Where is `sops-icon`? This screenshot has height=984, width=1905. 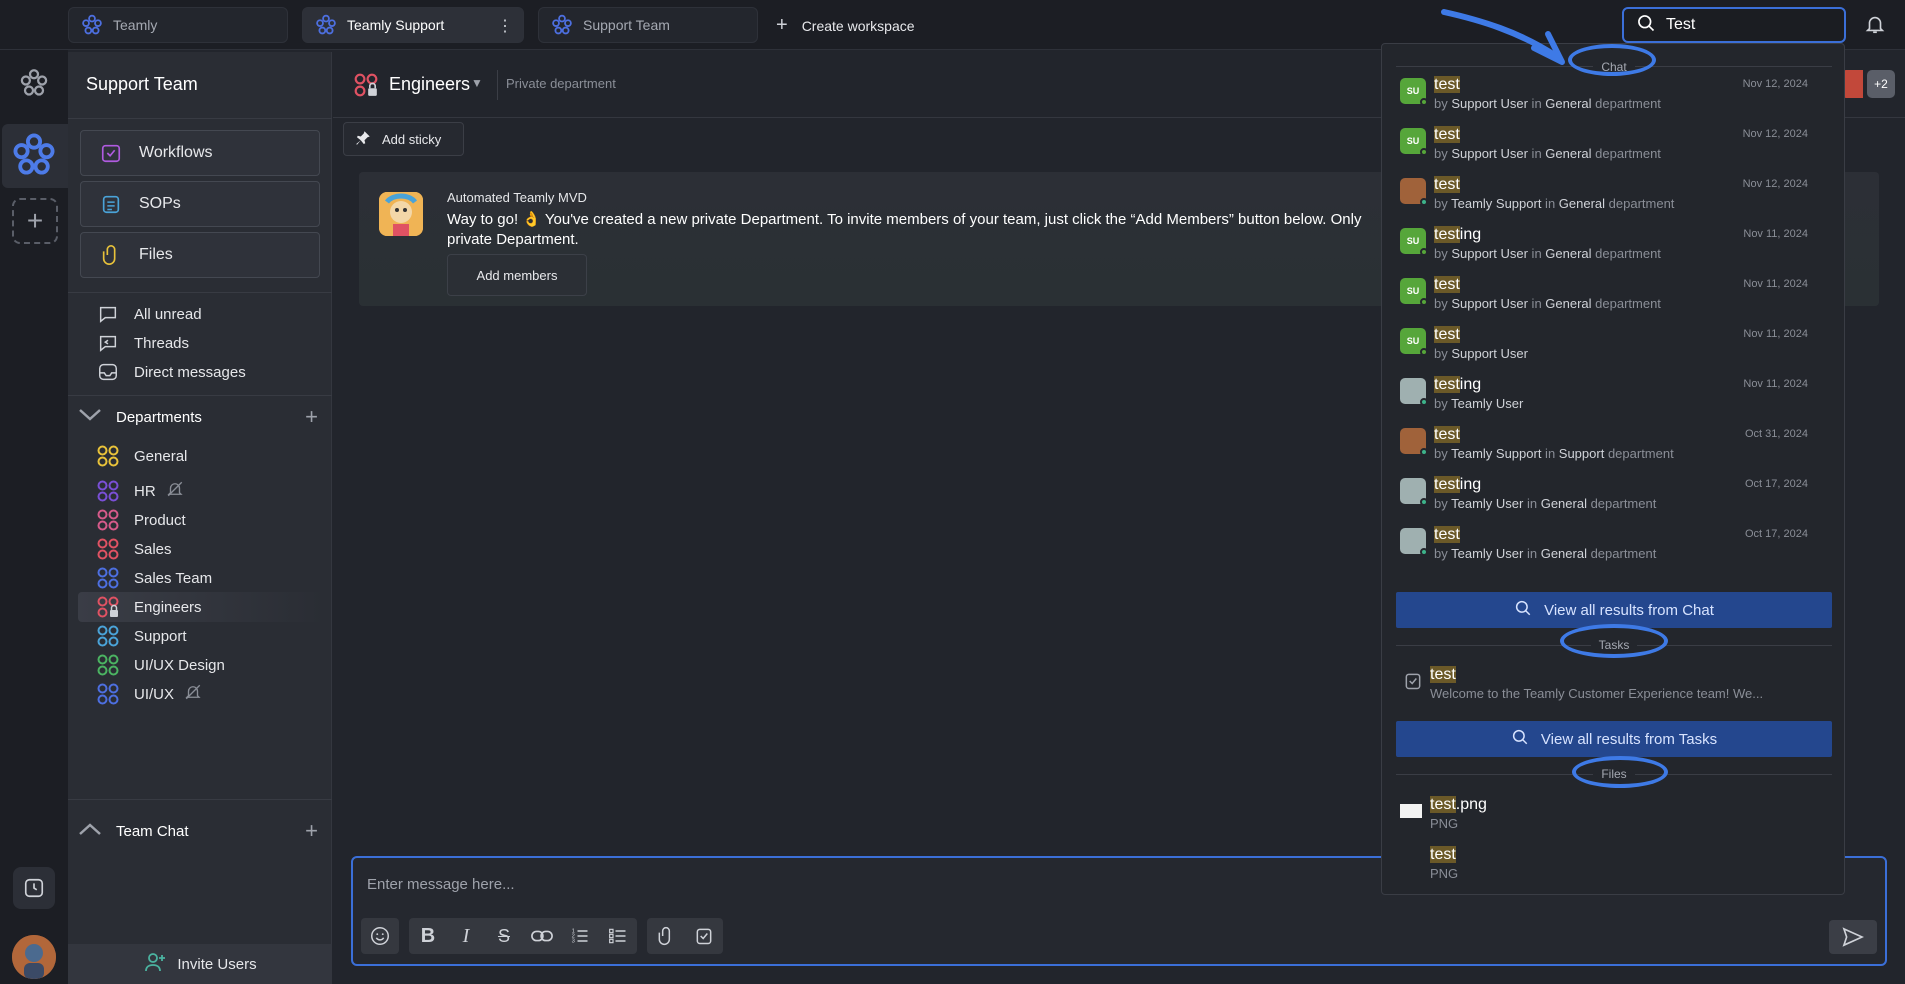 sops-icon is located at coordinates (111, 204).